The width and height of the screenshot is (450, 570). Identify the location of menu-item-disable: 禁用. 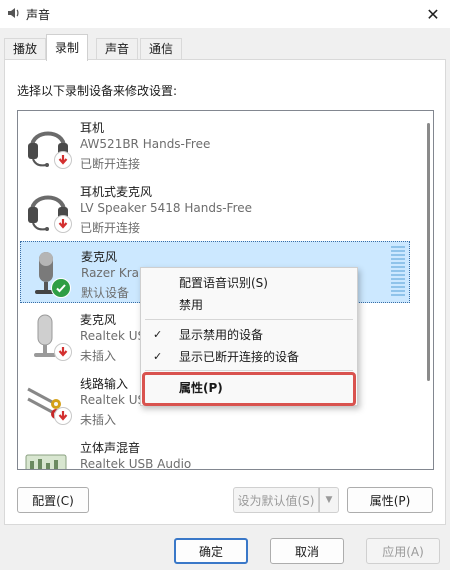
(249, 305).